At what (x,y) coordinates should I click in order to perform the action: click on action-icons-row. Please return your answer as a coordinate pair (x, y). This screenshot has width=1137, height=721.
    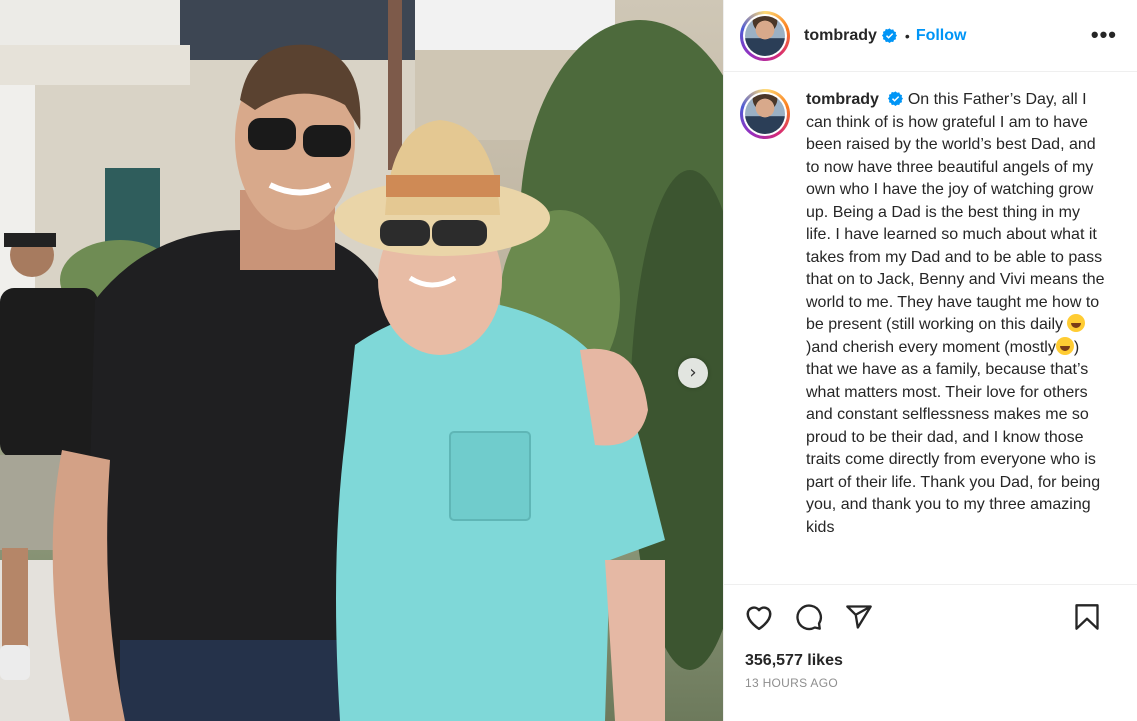
    Looking at the image, I should click on (930, 617).